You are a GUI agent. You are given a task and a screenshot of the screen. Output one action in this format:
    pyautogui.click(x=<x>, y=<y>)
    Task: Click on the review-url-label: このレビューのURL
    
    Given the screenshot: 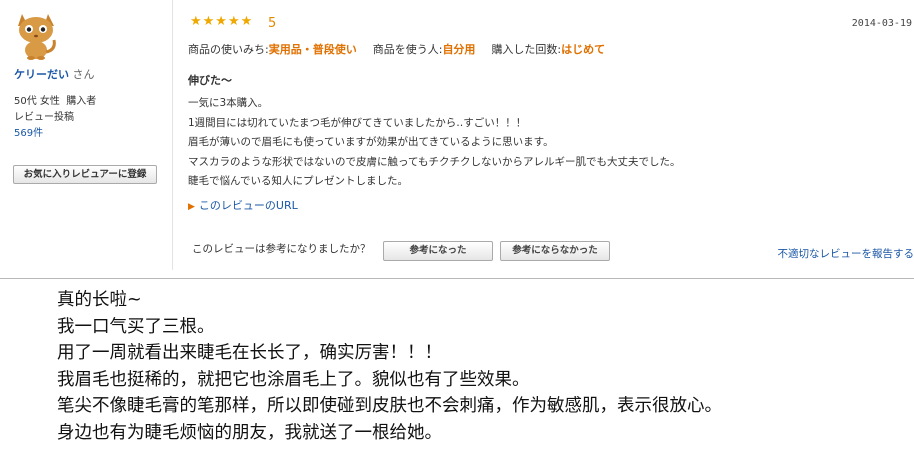 What is the action you would take?
    pyautogui.click(x=248, y=205)
    